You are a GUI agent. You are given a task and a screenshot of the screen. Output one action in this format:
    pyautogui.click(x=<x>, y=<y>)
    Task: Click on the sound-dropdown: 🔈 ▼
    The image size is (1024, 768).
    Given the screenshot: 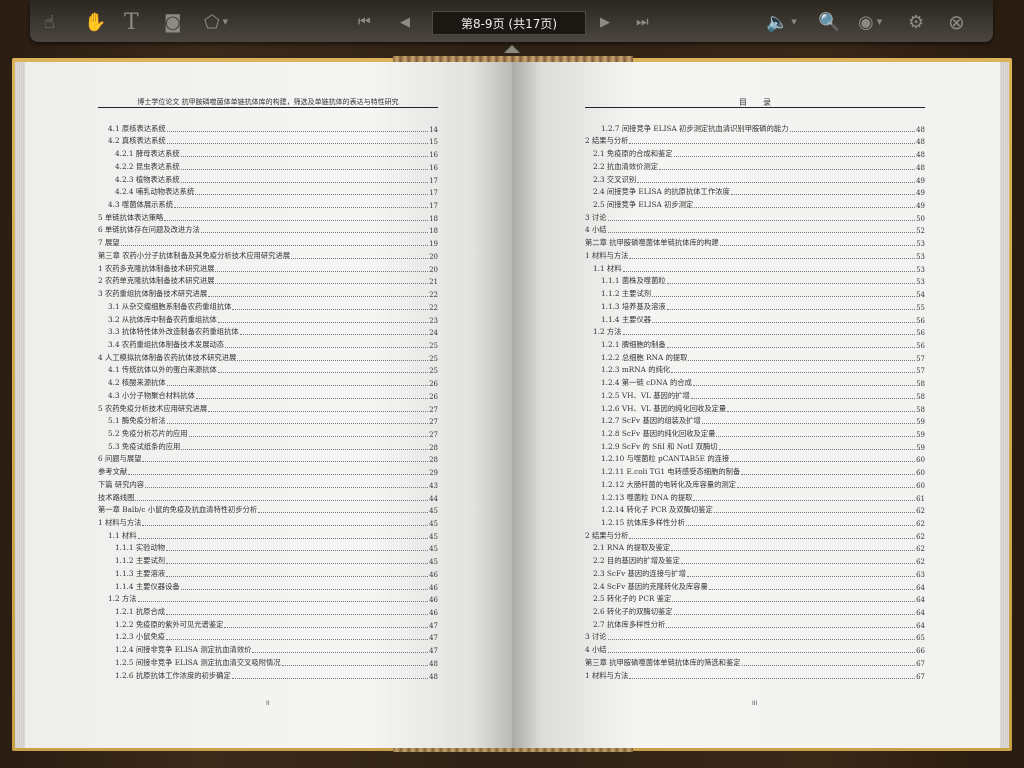 What is the action you would take?
    pyautogui.click(x=781, y=22)
    